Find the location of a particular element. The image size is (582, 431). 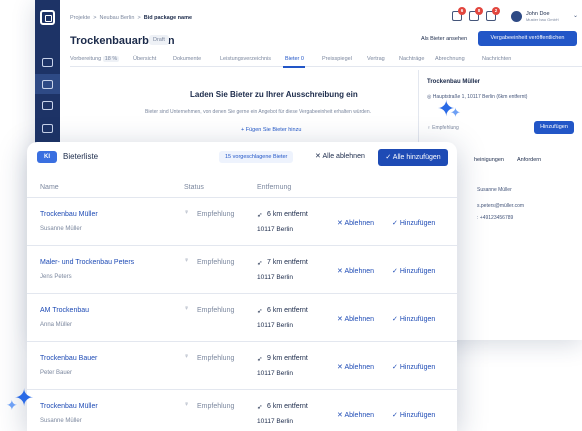

nav-folder-icon is located at coordinates (47, 105).